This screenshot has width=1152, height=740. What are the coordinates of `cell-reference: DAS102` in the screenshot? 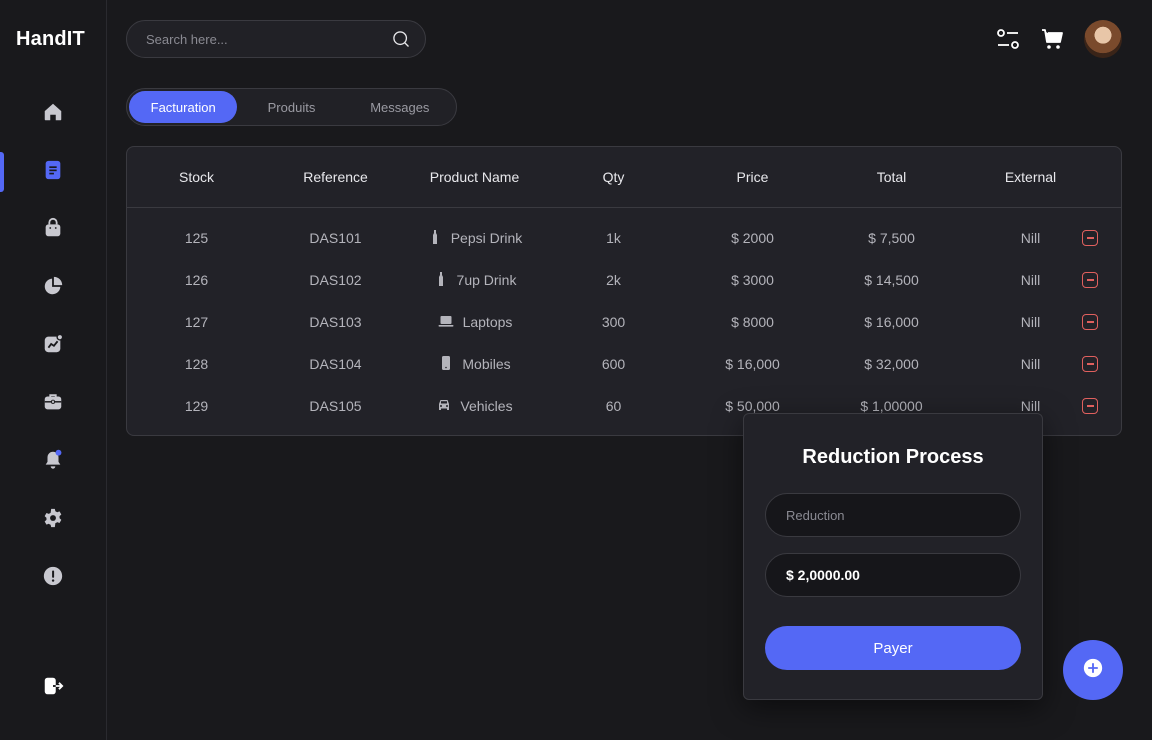 It's located at (335, 280).